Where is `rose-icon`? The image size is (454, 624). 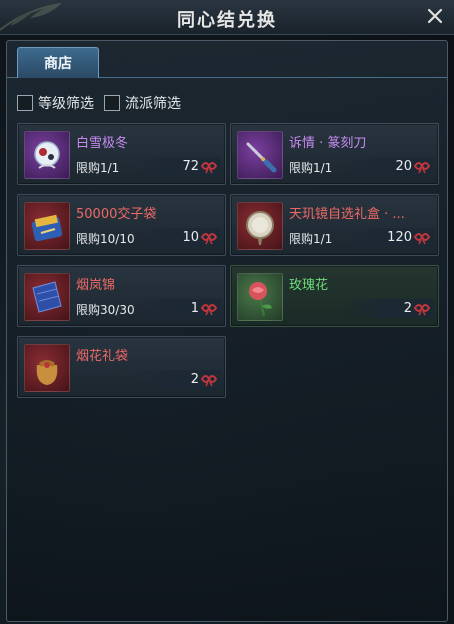
rose-icon is located at coordinates (260, 299).